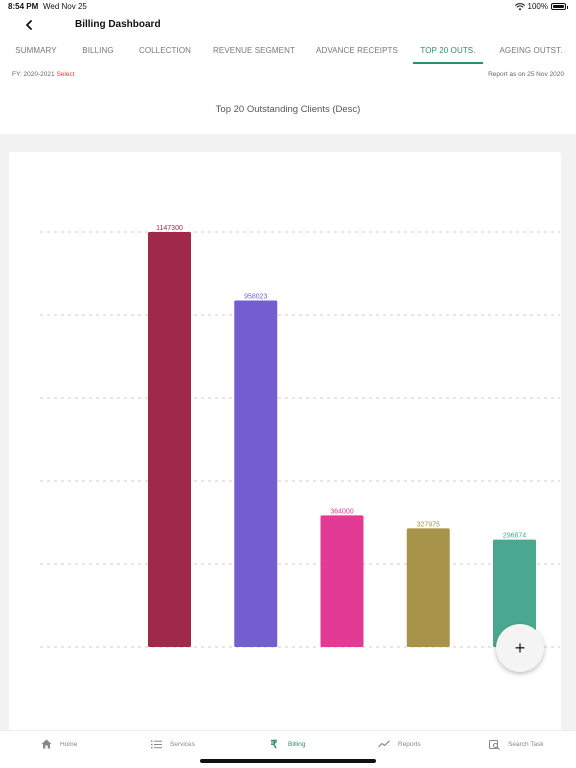  What do you see at coordinates (448, 51) in the screenshot?
I see `tab-top-20-outstanding: TOP 20 OUTS.` at bounding box center [448, 51].